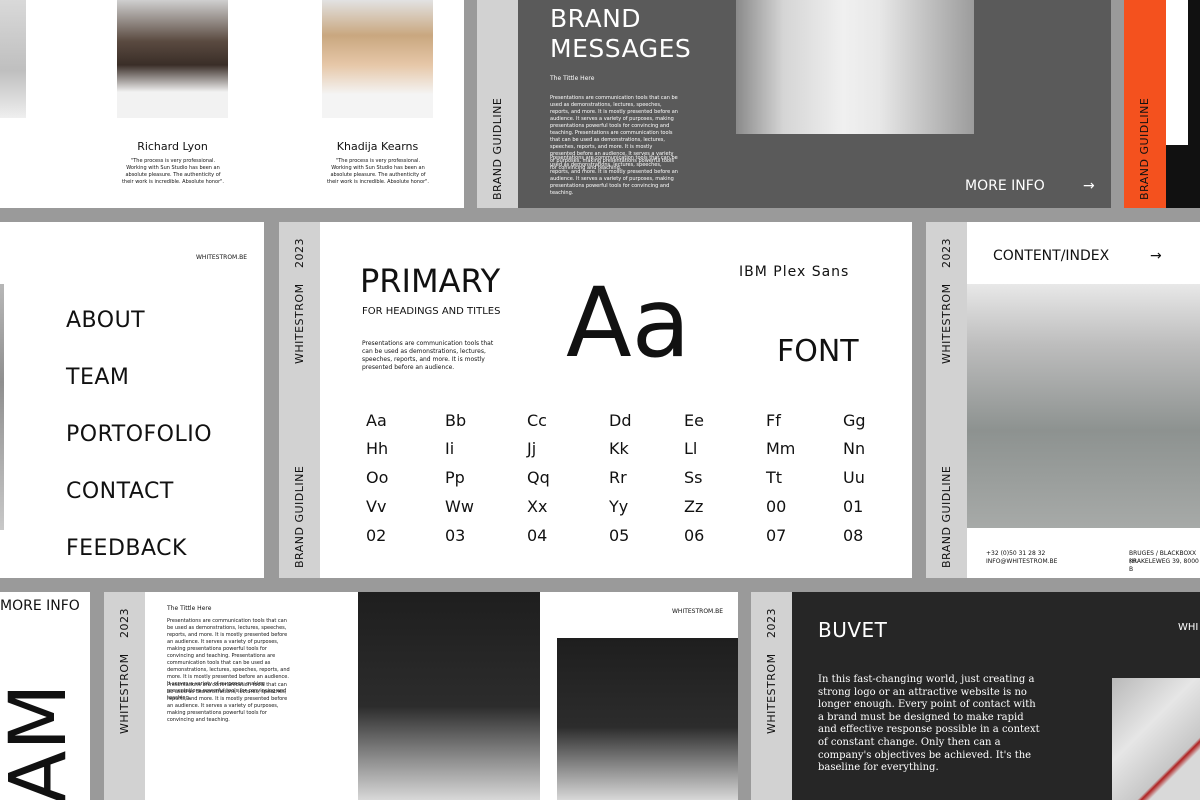  I want to click on glyph-sample: Kk, so click(619, 448).